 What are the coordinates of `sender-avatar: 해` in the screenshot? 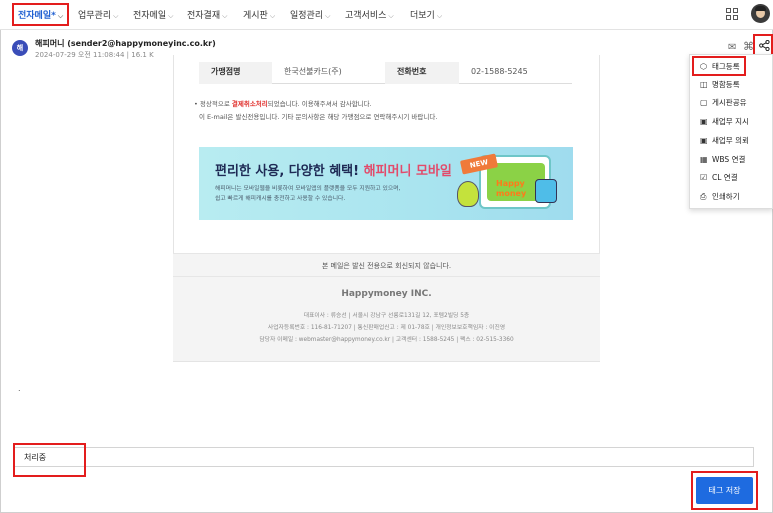 It's located at (20, 48).